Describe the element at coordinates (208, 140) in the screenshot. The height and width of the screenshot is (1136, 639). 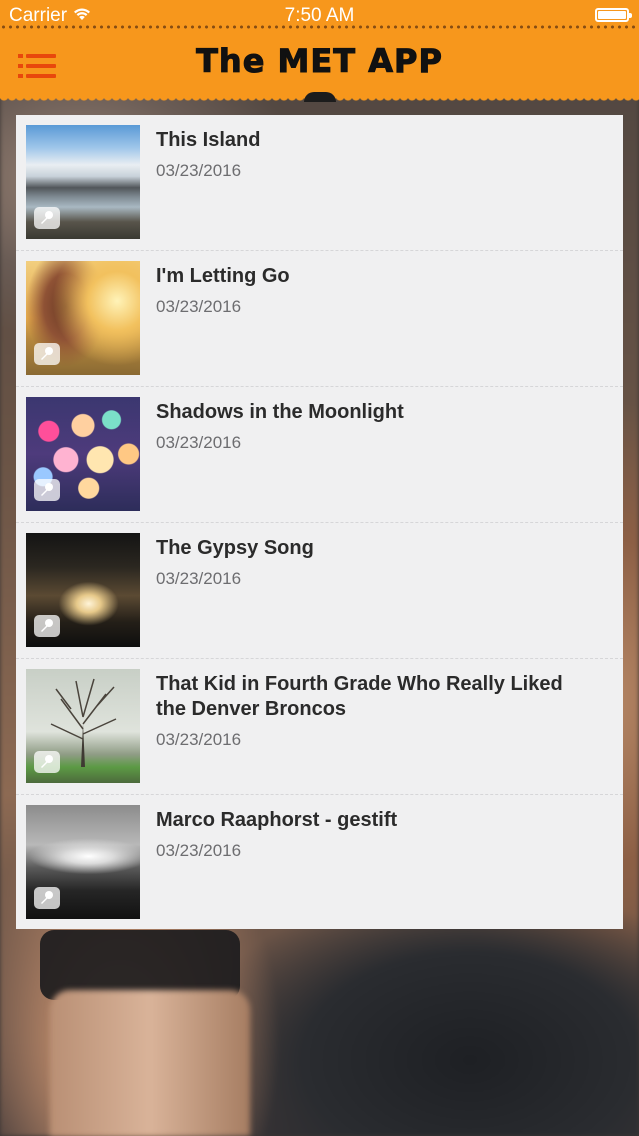
I see `item-title: This Island` at that location.